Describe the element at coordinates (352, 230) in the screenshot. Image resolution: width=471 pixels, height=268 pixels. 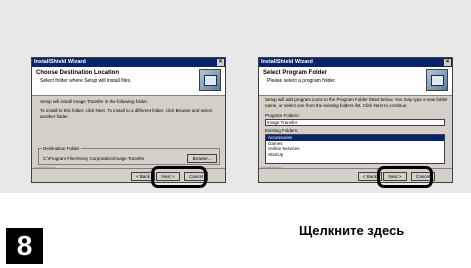
I see `click-here-caption: Щелкните здесь` at that location.